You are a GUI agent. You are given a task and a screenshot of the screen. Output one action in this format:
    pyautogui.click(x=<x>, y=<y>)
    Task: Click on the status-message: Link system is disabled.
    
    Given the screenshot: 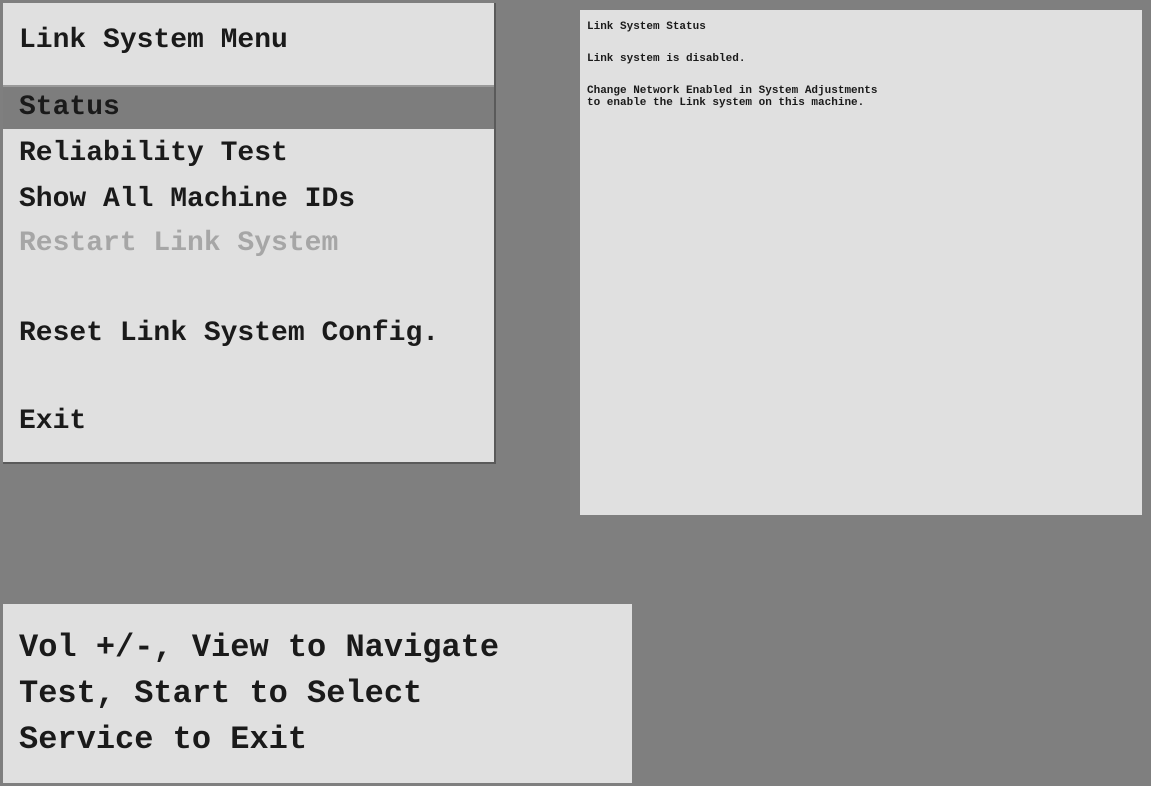 What is the action you would take?
    pyautogui.click(x=666, y=59)
    